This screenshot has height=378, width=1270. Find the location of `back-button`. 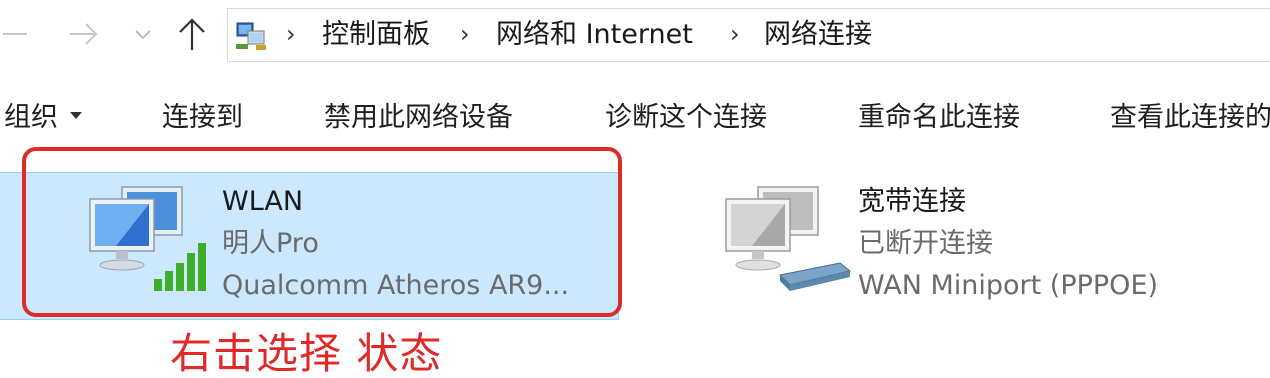

back-button is located at coordinates (15, 34).